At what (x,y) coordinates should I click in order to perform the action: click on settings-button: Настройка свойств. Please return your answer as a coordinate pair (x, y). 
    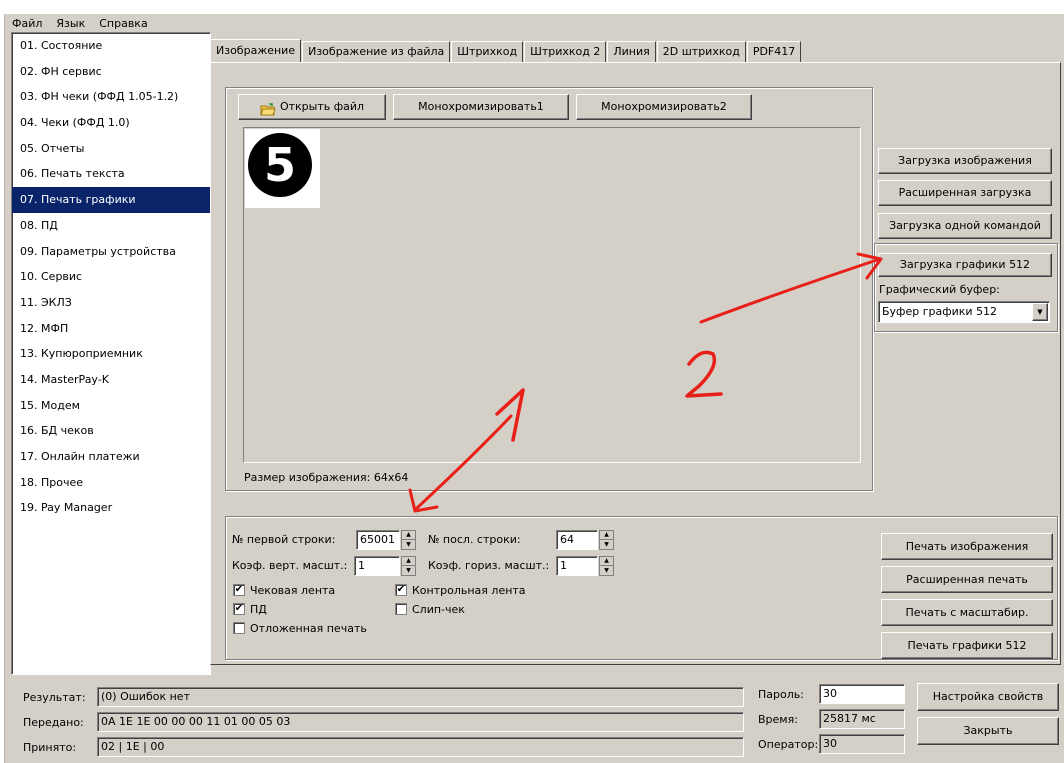
    Looking at the image, I should click on (988, 697).